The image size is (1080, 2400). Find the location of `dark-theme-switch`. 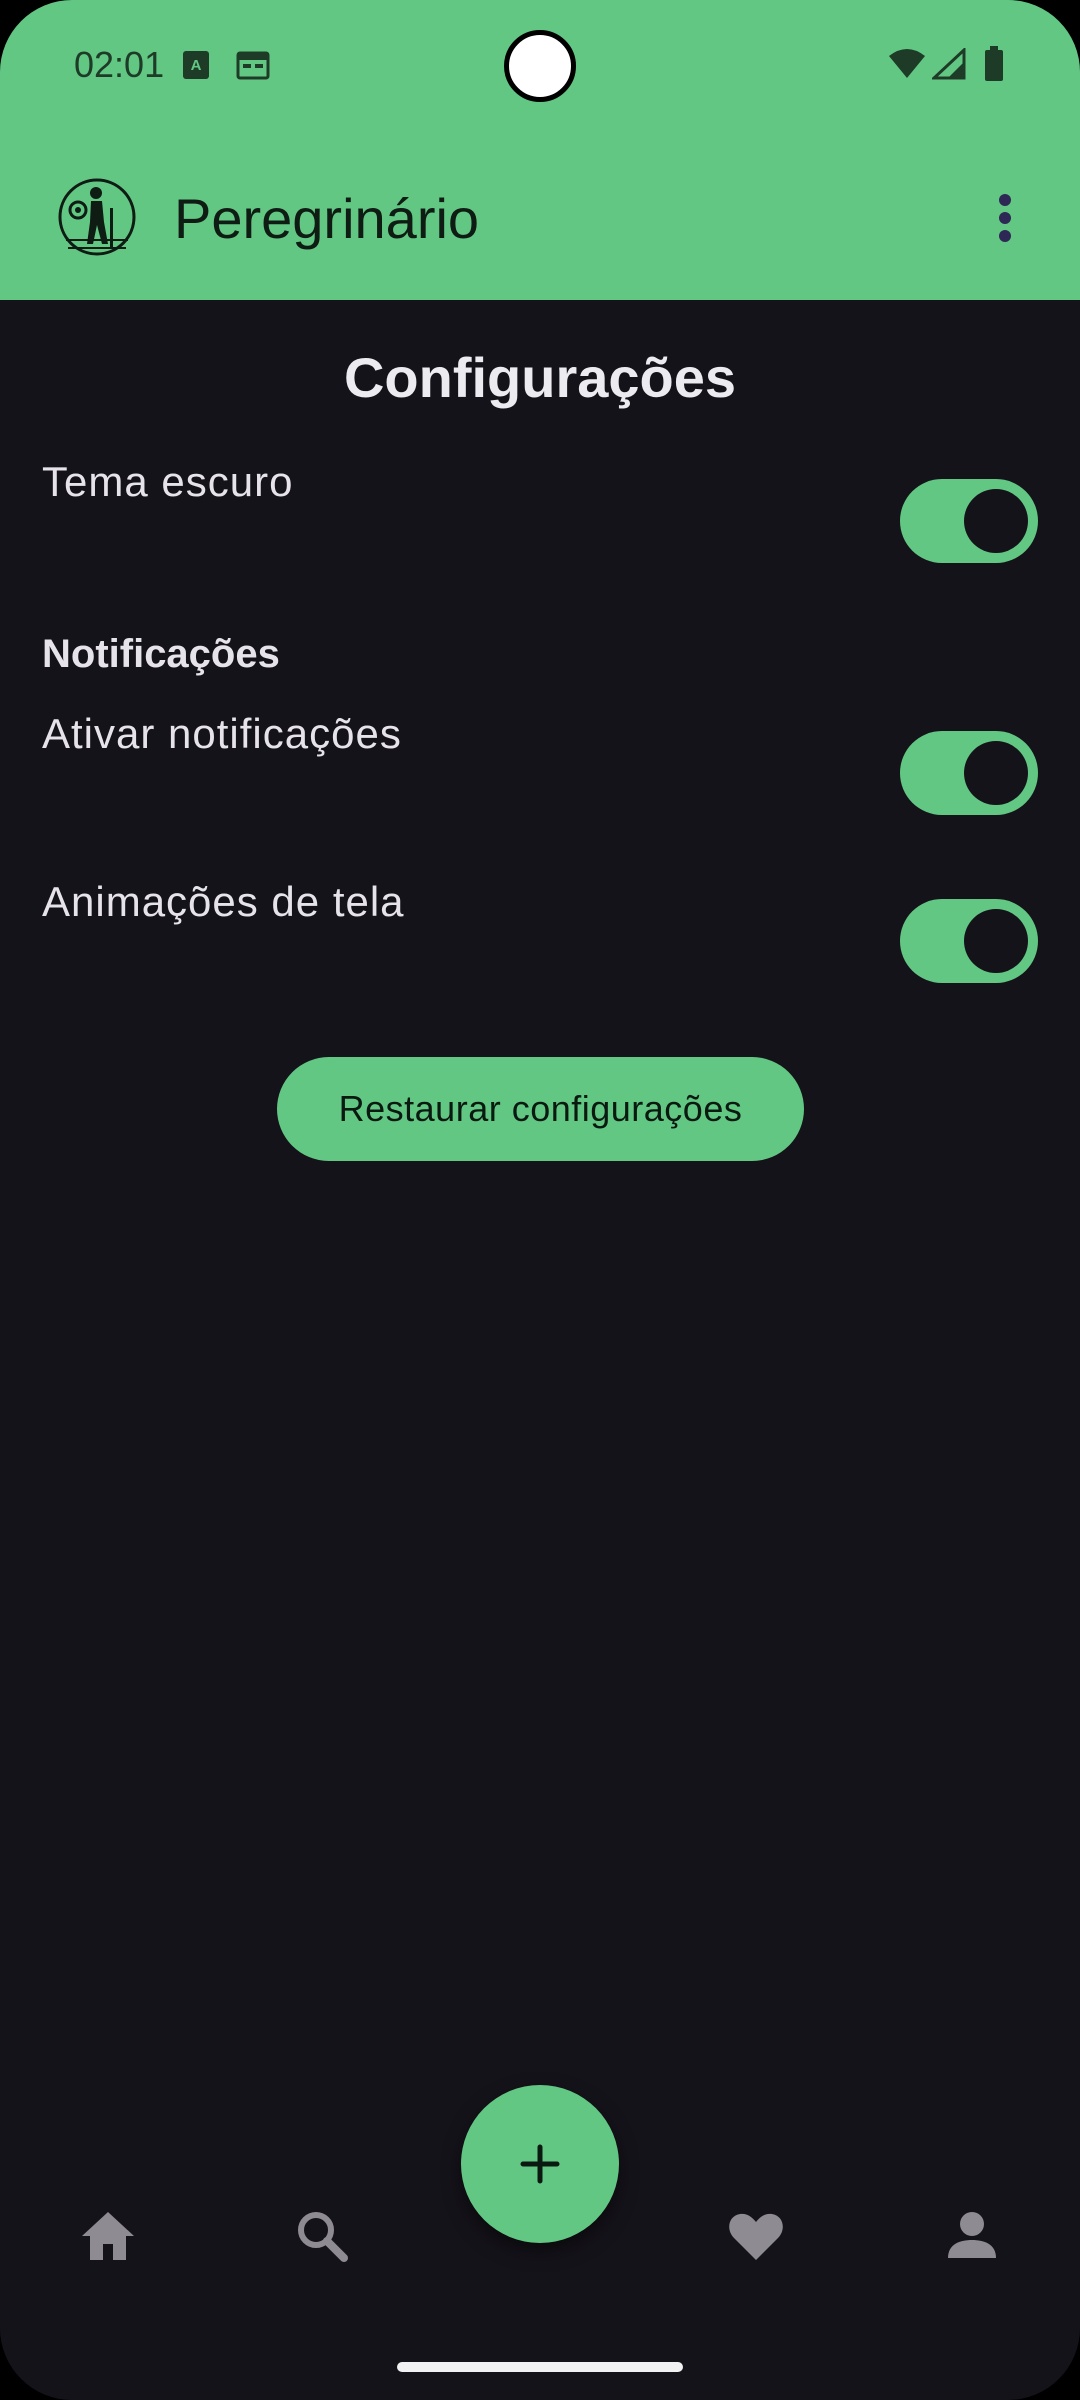

dark-theme-switch is located at coordinates (969, 521).